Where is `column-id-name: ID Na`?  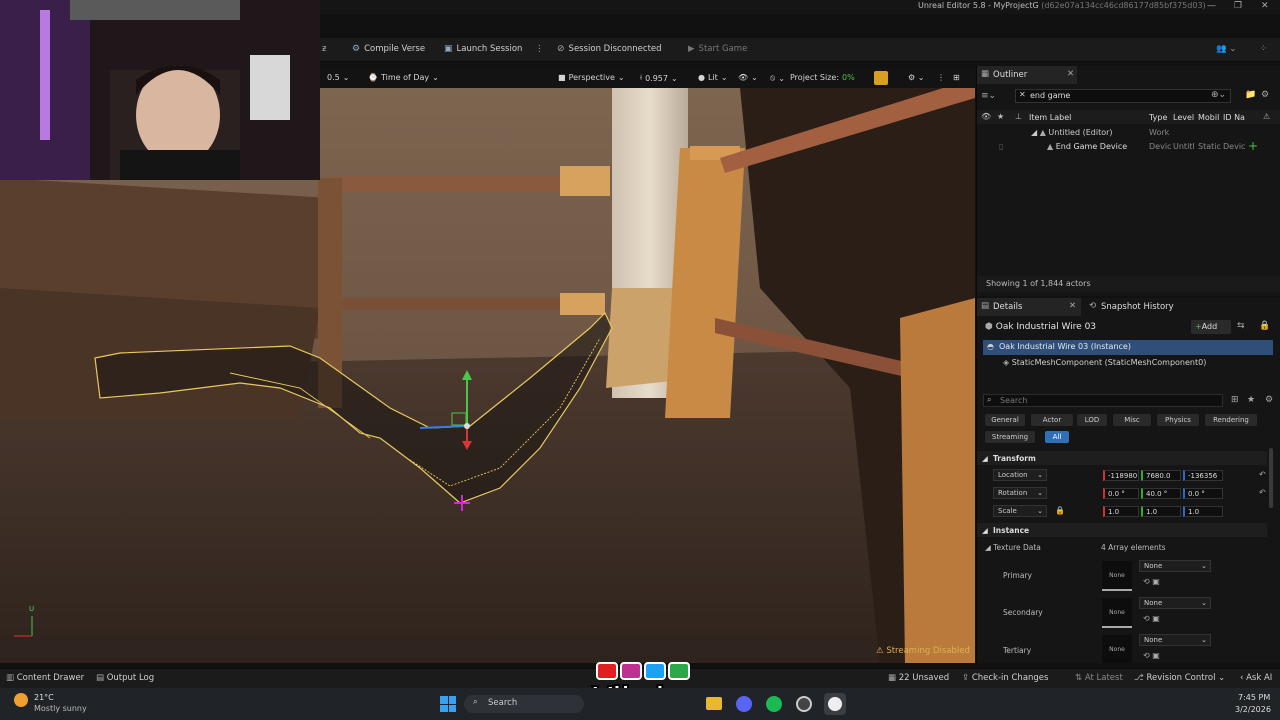
column-id-name: ID Na is located at coordinates (1234, 117).